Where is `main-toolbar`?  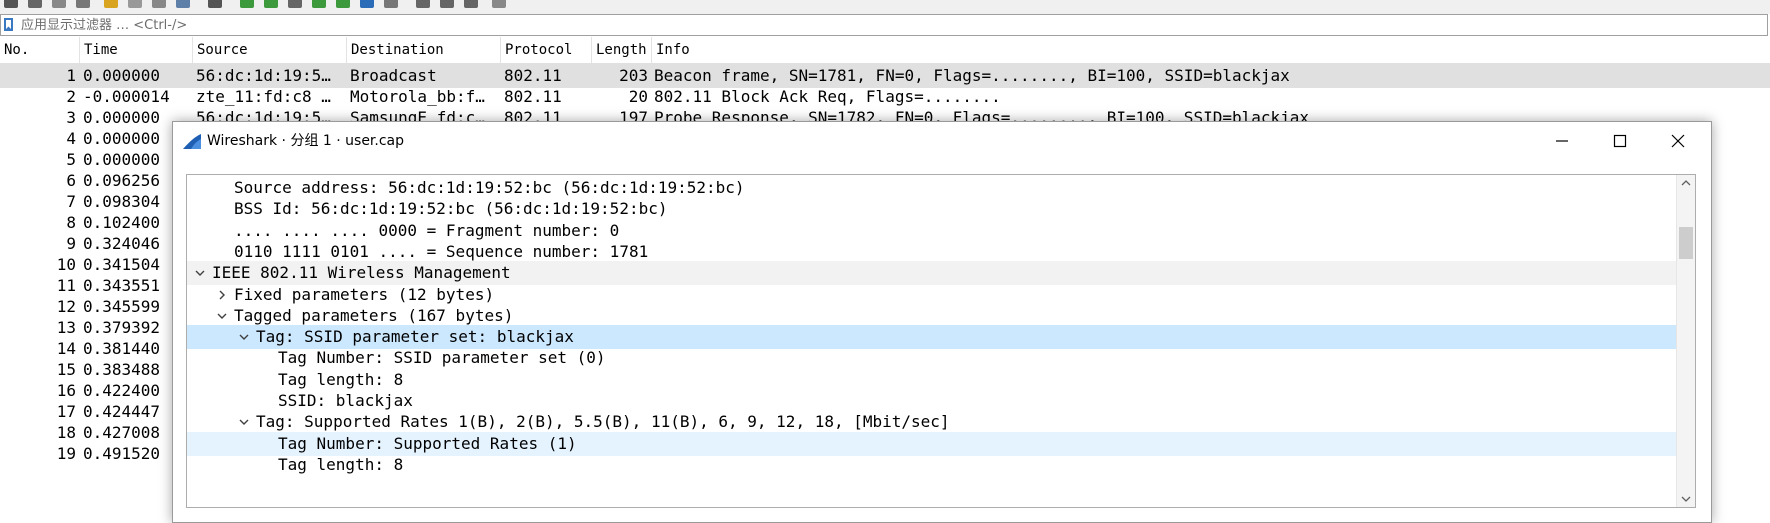
main-toolbar is located at coordinates (885, 7).